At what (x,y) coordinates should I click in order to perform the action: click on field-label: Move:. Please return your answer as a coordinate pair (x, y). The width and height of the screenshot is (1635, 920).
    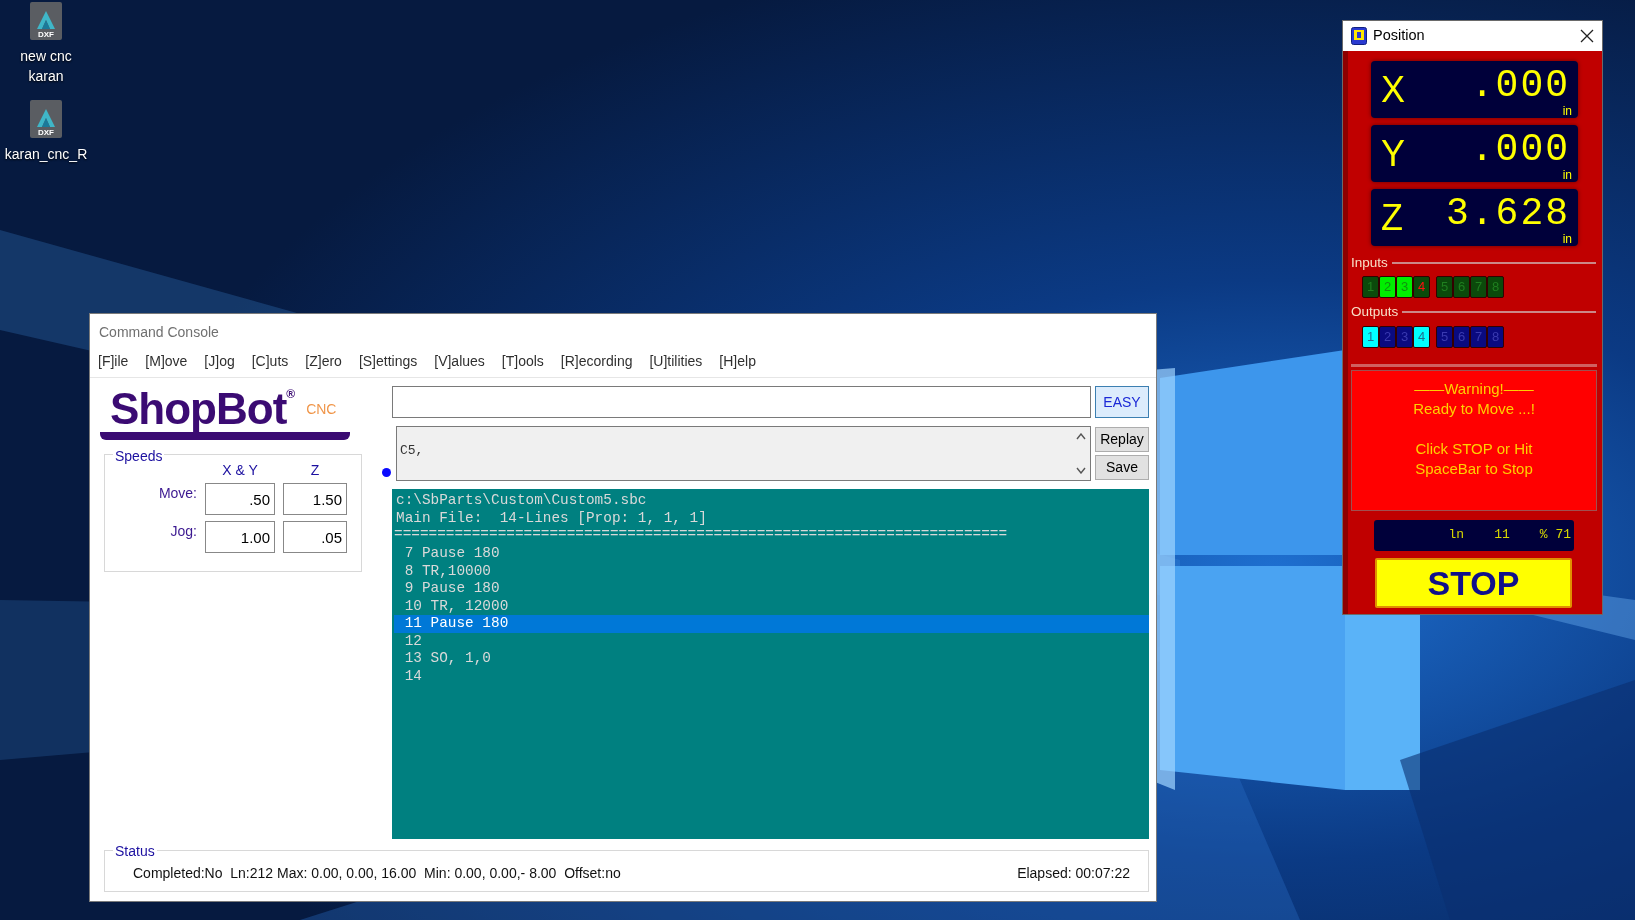
    Looking at the image, I should click on (177, 493).